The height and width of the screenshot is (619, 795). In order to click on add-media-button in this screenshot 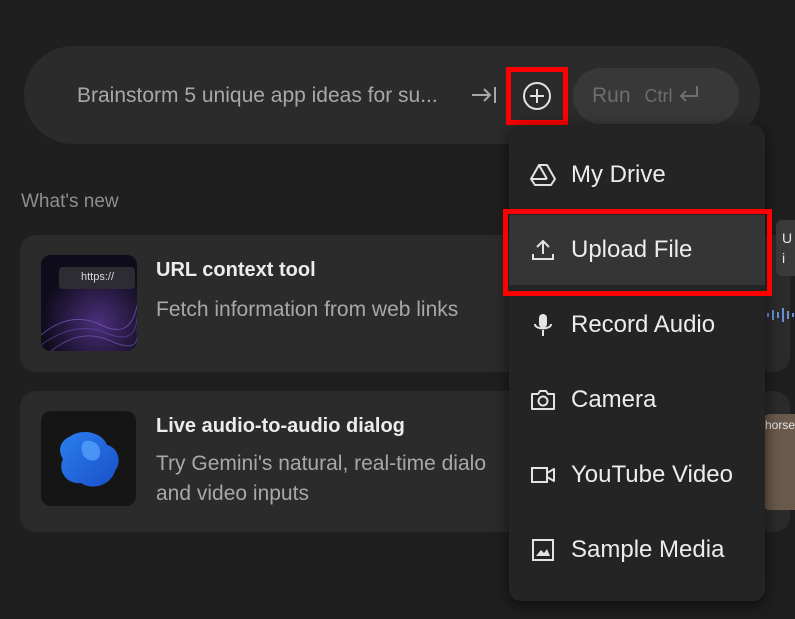, I will do `click(537, 96)`.